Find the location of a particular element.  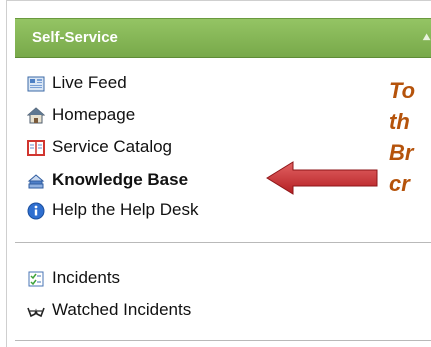

pointer-arrow is located at coordinates (322, 178).